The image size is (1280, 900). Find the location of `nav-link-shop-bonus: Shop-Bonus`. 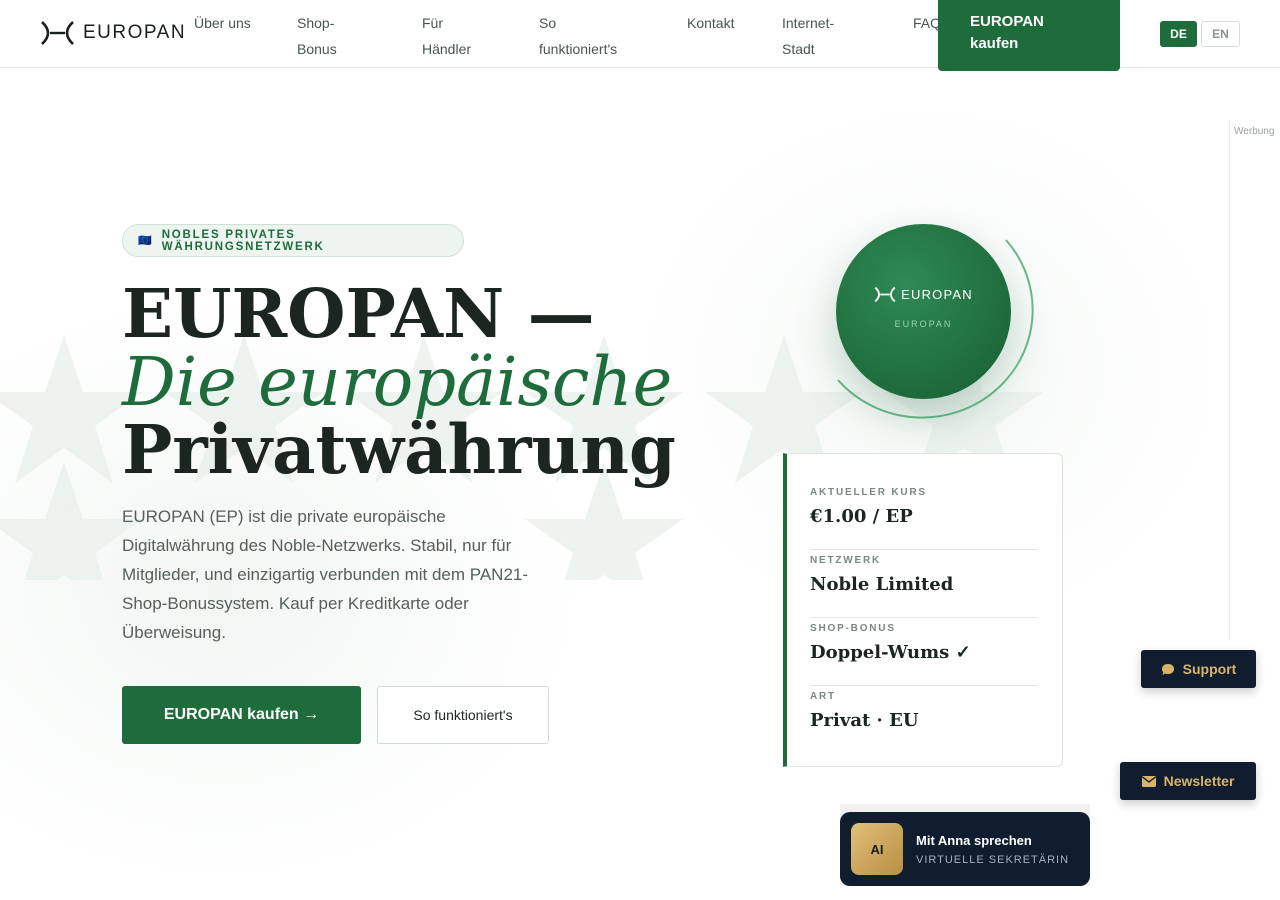

nav-link-shop-bonus: Shop-Bonus is located at coordinates (327, 36).